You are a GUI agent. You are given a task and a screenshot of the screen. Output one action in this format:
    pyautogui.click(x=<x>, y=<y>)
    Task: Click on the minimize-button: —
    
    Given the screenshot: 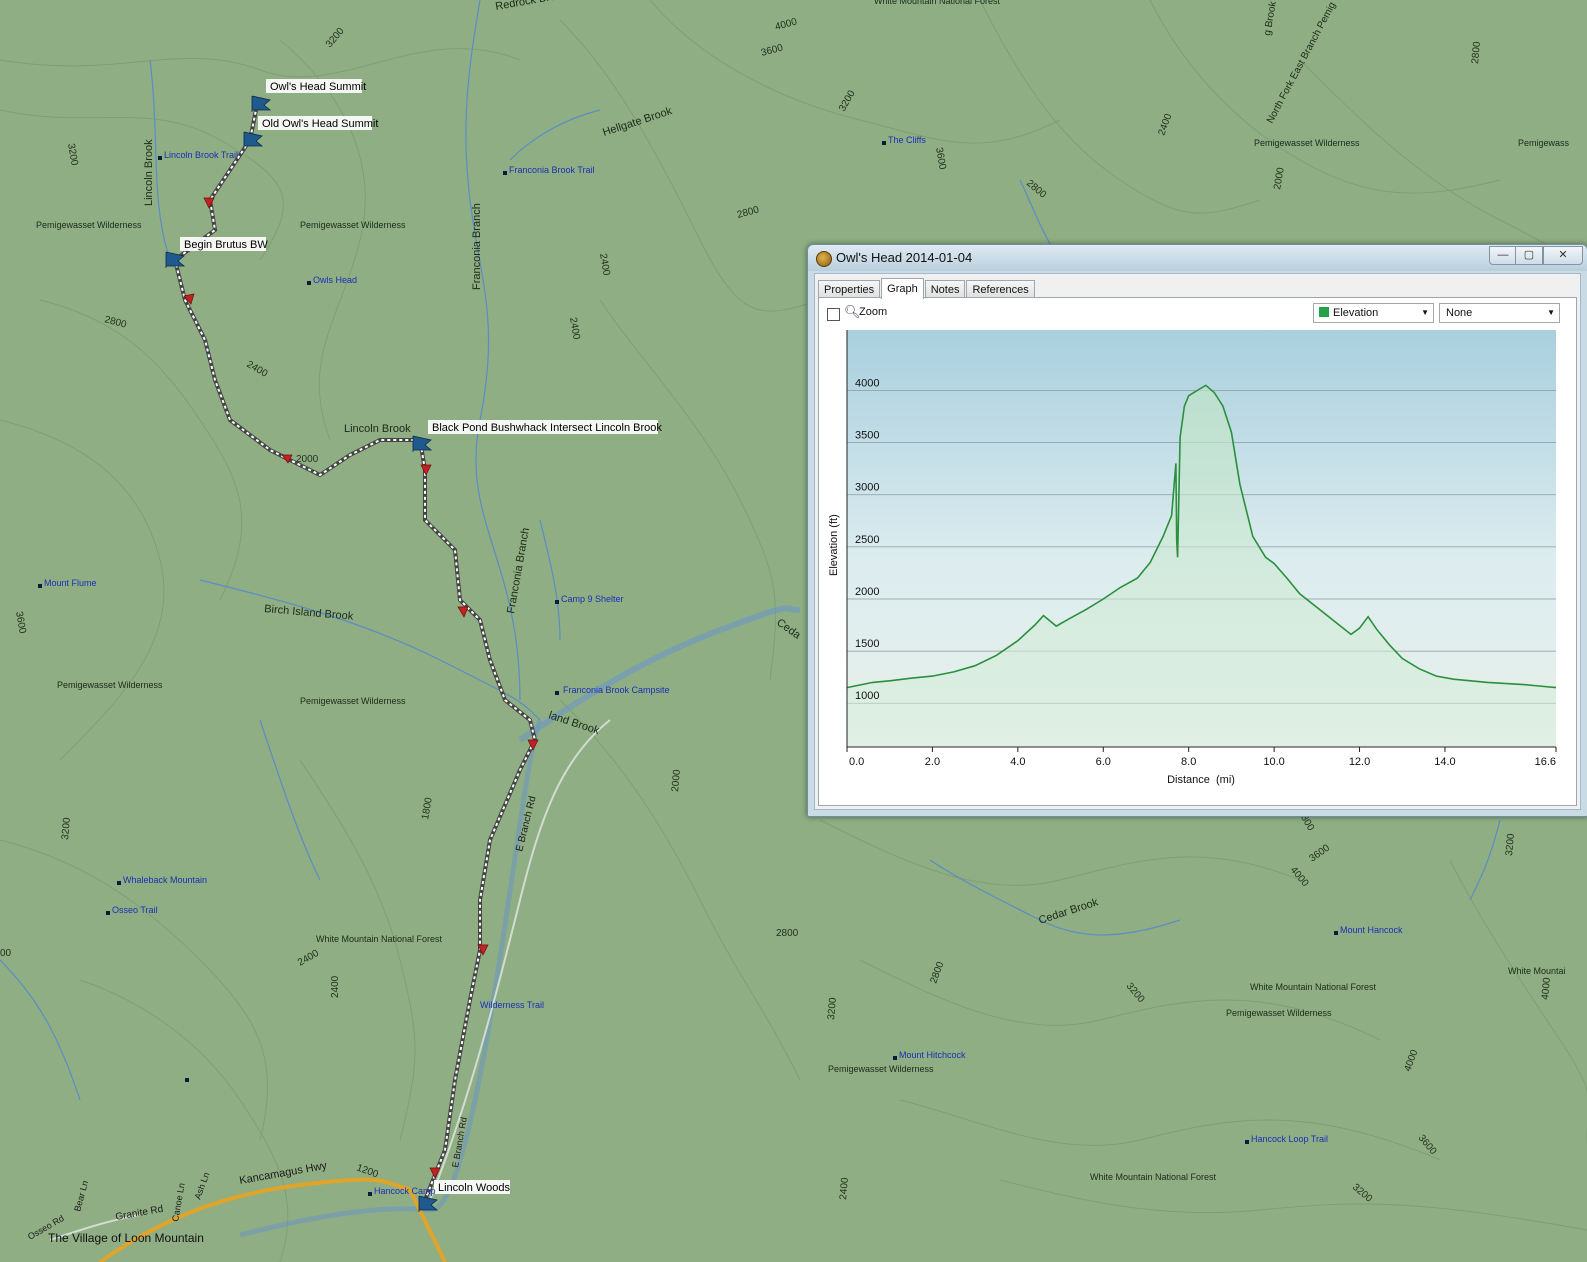 What is the action you would take?
    pyautogui.click(x=1503, y=255)
    